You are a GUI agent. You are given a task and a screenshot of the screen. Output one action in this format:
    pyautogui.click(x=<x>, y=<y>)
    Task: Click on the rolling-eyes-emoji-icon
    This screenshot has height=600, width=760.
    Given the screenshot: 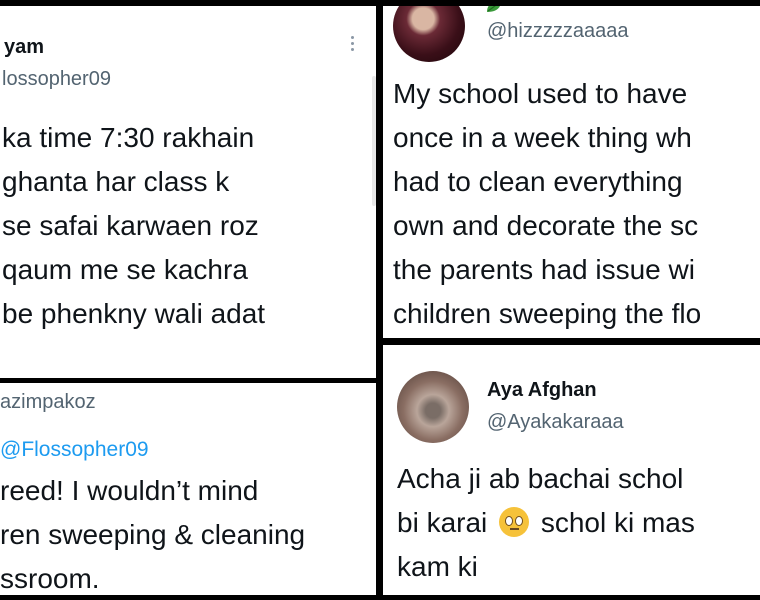 What is the action you would take?
    pyautogui.click(x=514, y=522)
    